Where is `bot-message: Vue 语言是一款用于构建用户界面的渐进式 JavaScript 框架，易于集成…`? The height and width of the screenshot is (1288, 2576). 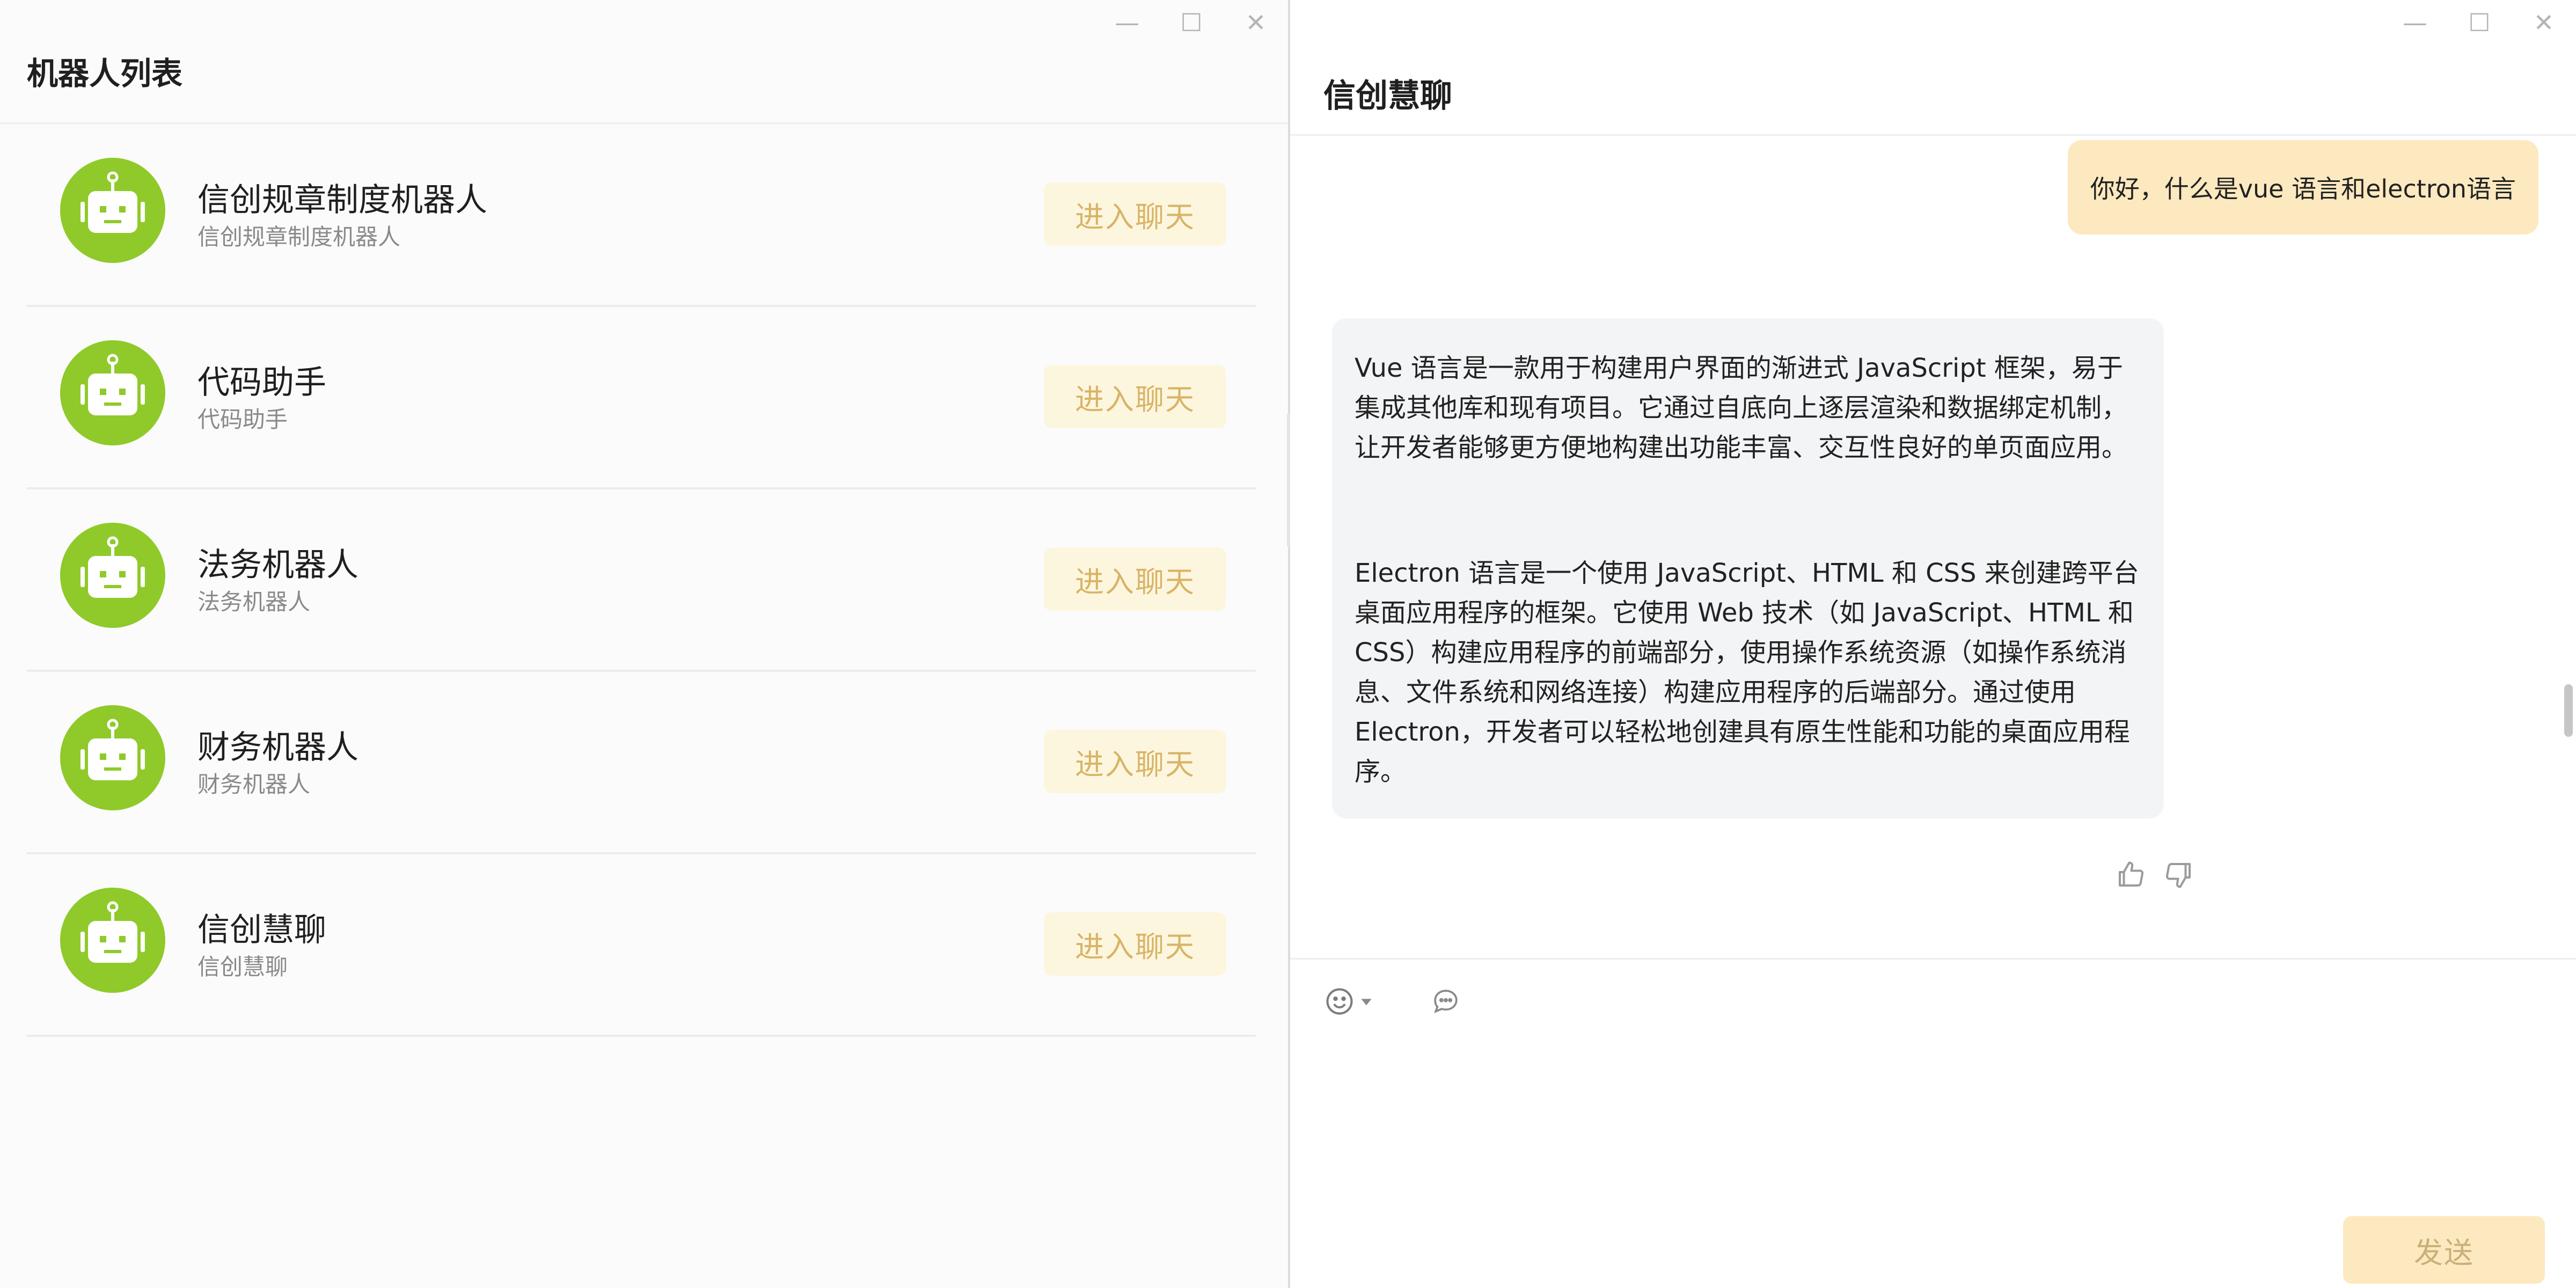 bot-message: Vue 语言是一款用于构建用户界面的渐进式 JavaScript 框架，易于集成… is located at coordinates (1748, 568).